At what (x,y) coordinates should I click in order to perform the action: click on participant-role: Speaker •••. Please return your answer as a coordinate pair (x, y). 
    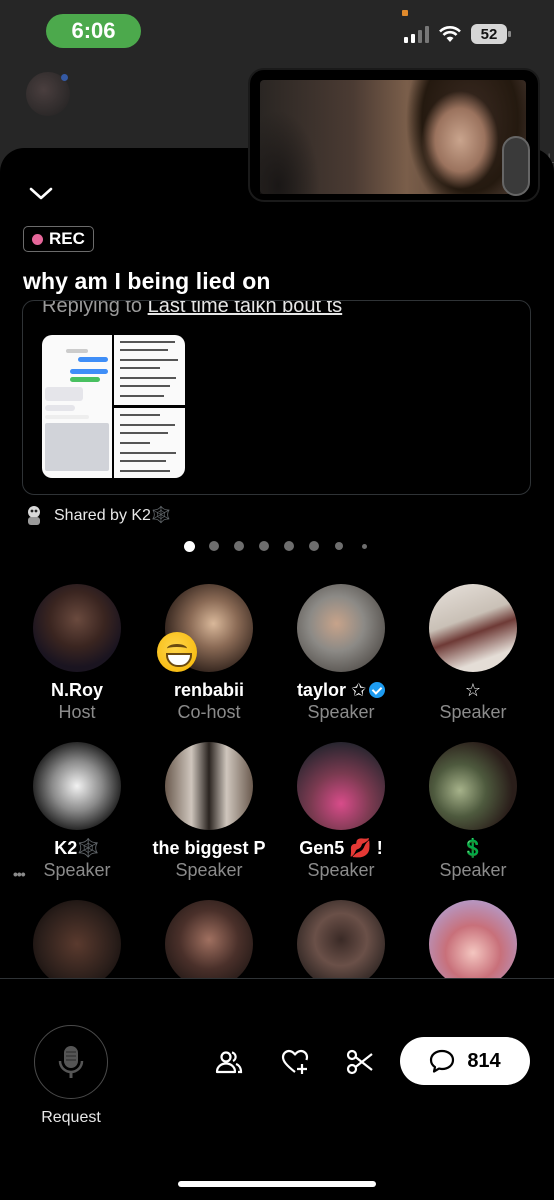
    Looking at the image, I should click on (77, 870).